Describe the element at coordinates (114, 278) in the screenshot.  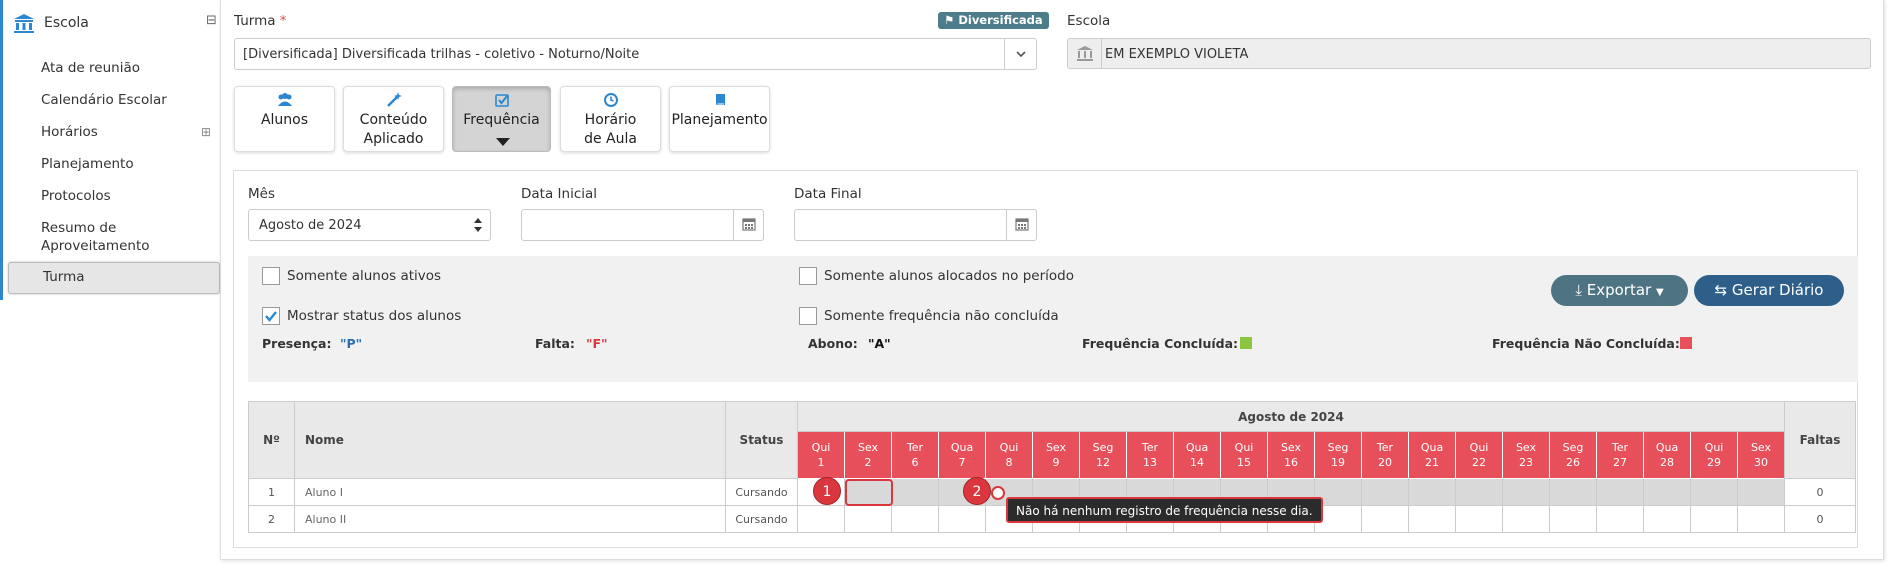
I see `sidebar-item-turma: Turma` at that location.